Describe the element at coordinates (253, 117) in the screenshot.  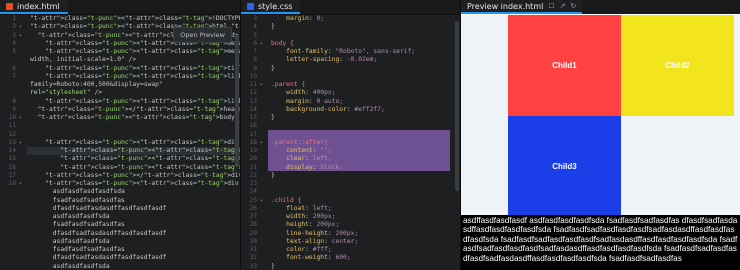
I see `line-number: 15` at that location.